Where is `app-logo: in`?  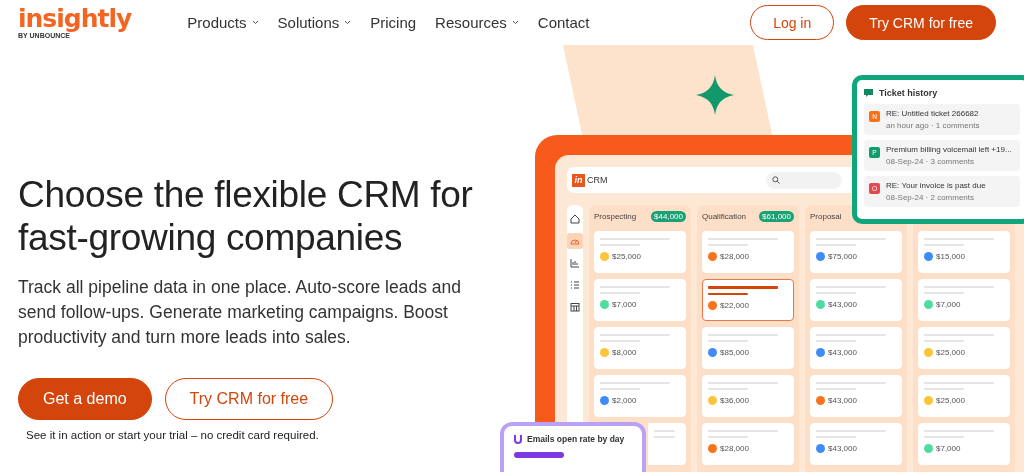 app-logo: in is located at coordinates (578, 180).